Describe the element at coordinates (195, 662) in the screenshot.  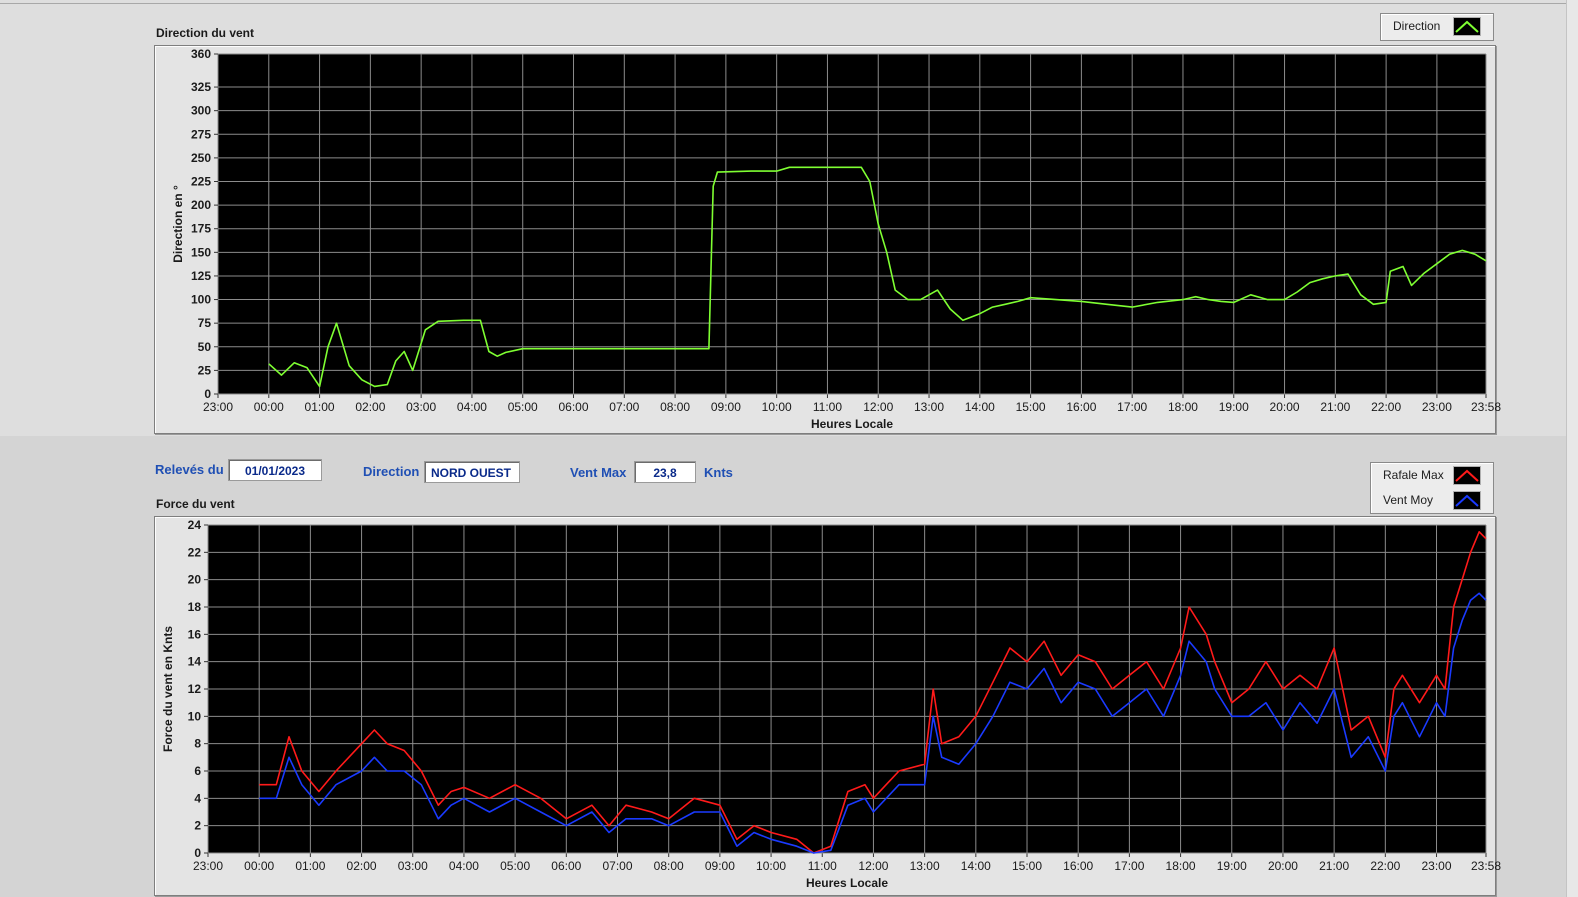
I see `y-tick-label: 14` at that location.